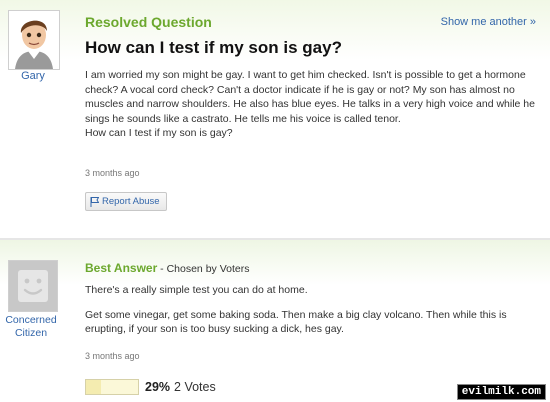 The image size is (550, 402). I want to click on vote-summary: 29% 2 Votes, so click(150, 387).